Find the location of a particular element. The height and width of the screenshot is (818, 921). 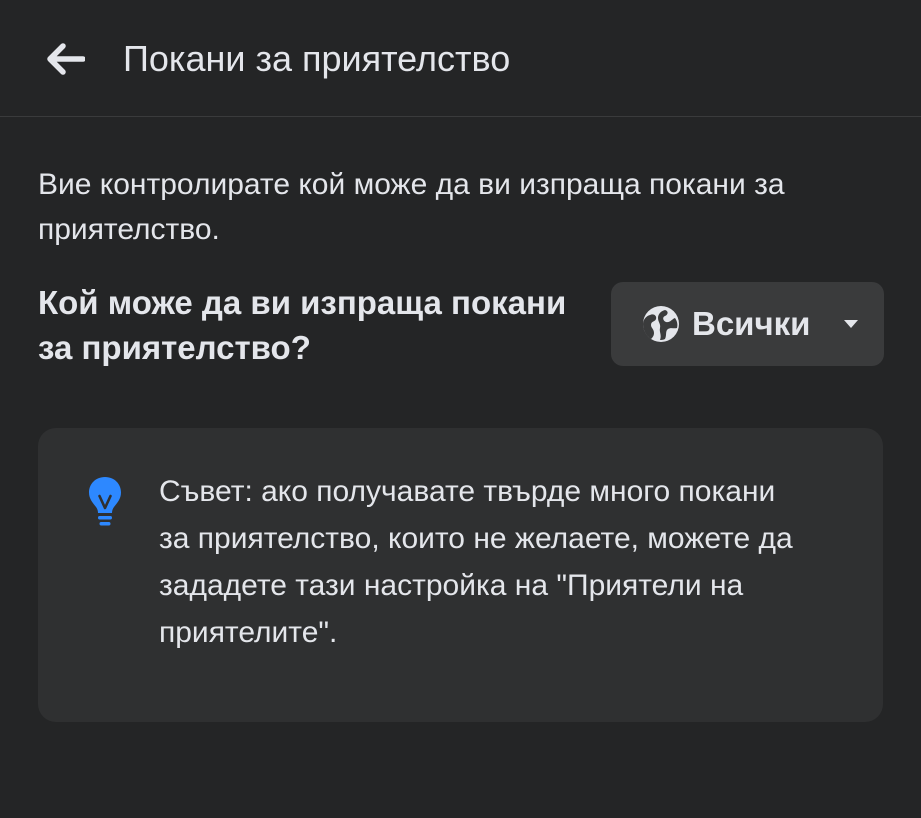

header-bar: Покани за приятелство is located at coordinates (460, 58).